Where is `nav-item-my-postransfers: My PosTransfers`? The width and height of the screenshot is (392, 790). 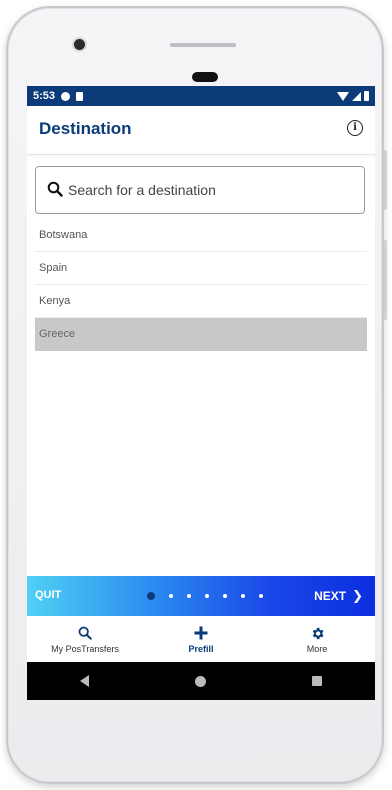
nav-item-my-postransfers: My PosTransfers is located at coordinates (85, 639).